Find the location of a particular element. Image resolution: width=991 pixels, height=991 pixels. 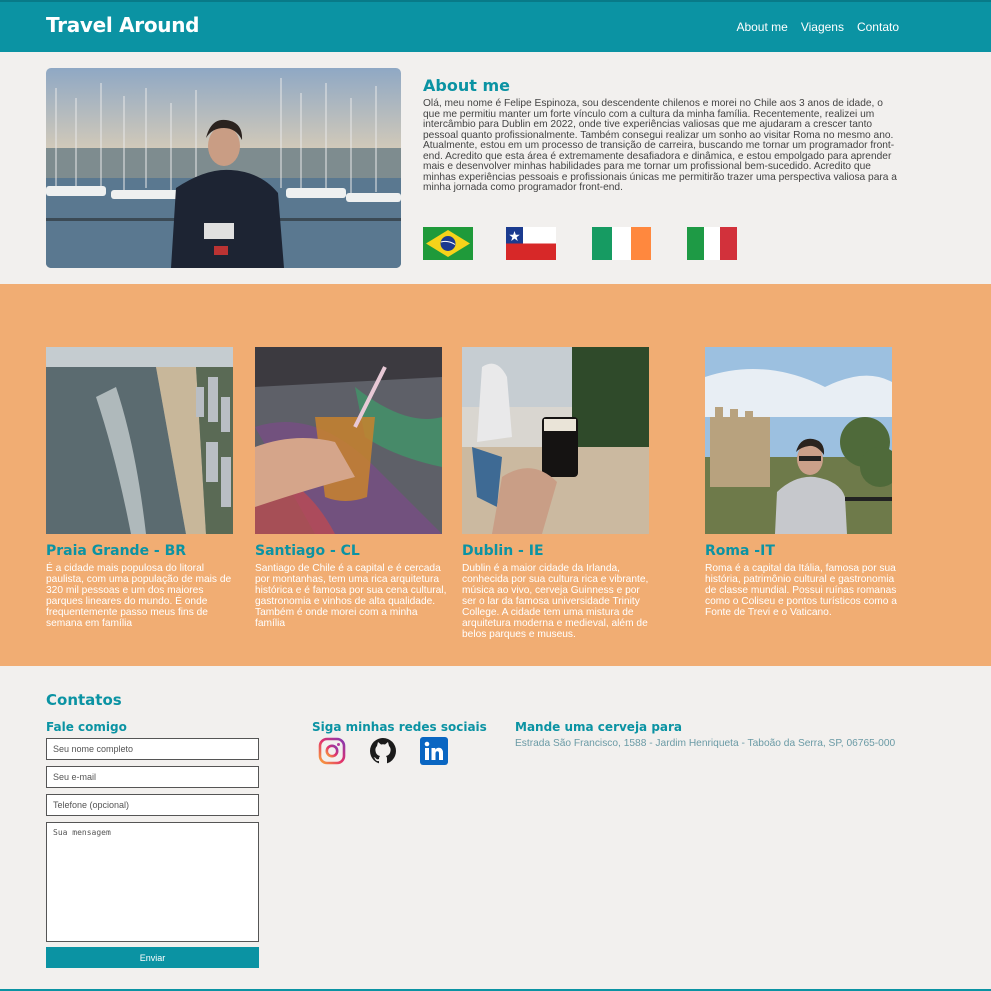

site-header: Travel Around About me Viagens Contato is located at coordinates (495, 26).